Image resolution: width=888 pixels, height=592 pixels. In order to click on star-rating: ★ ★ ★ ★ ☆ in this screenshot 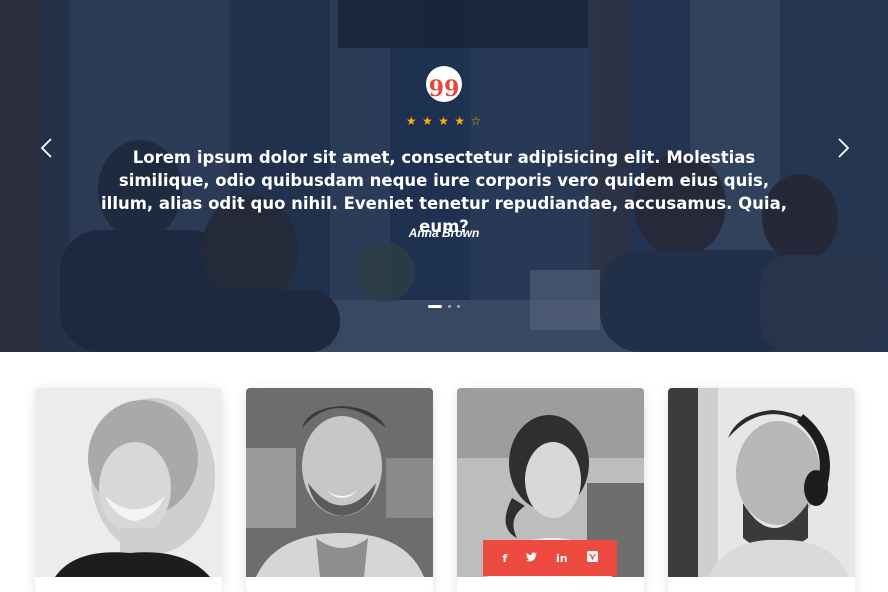, I will do `click(444, 121)`.